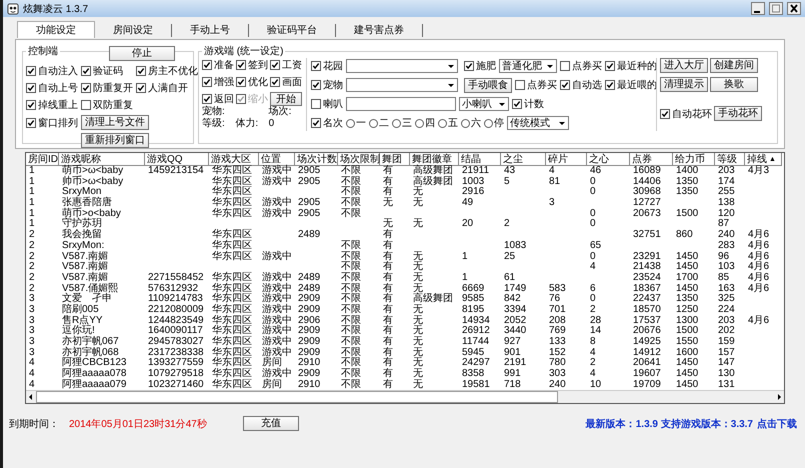  I want to click on feed-button: 手动喂食, so click(488, 85).